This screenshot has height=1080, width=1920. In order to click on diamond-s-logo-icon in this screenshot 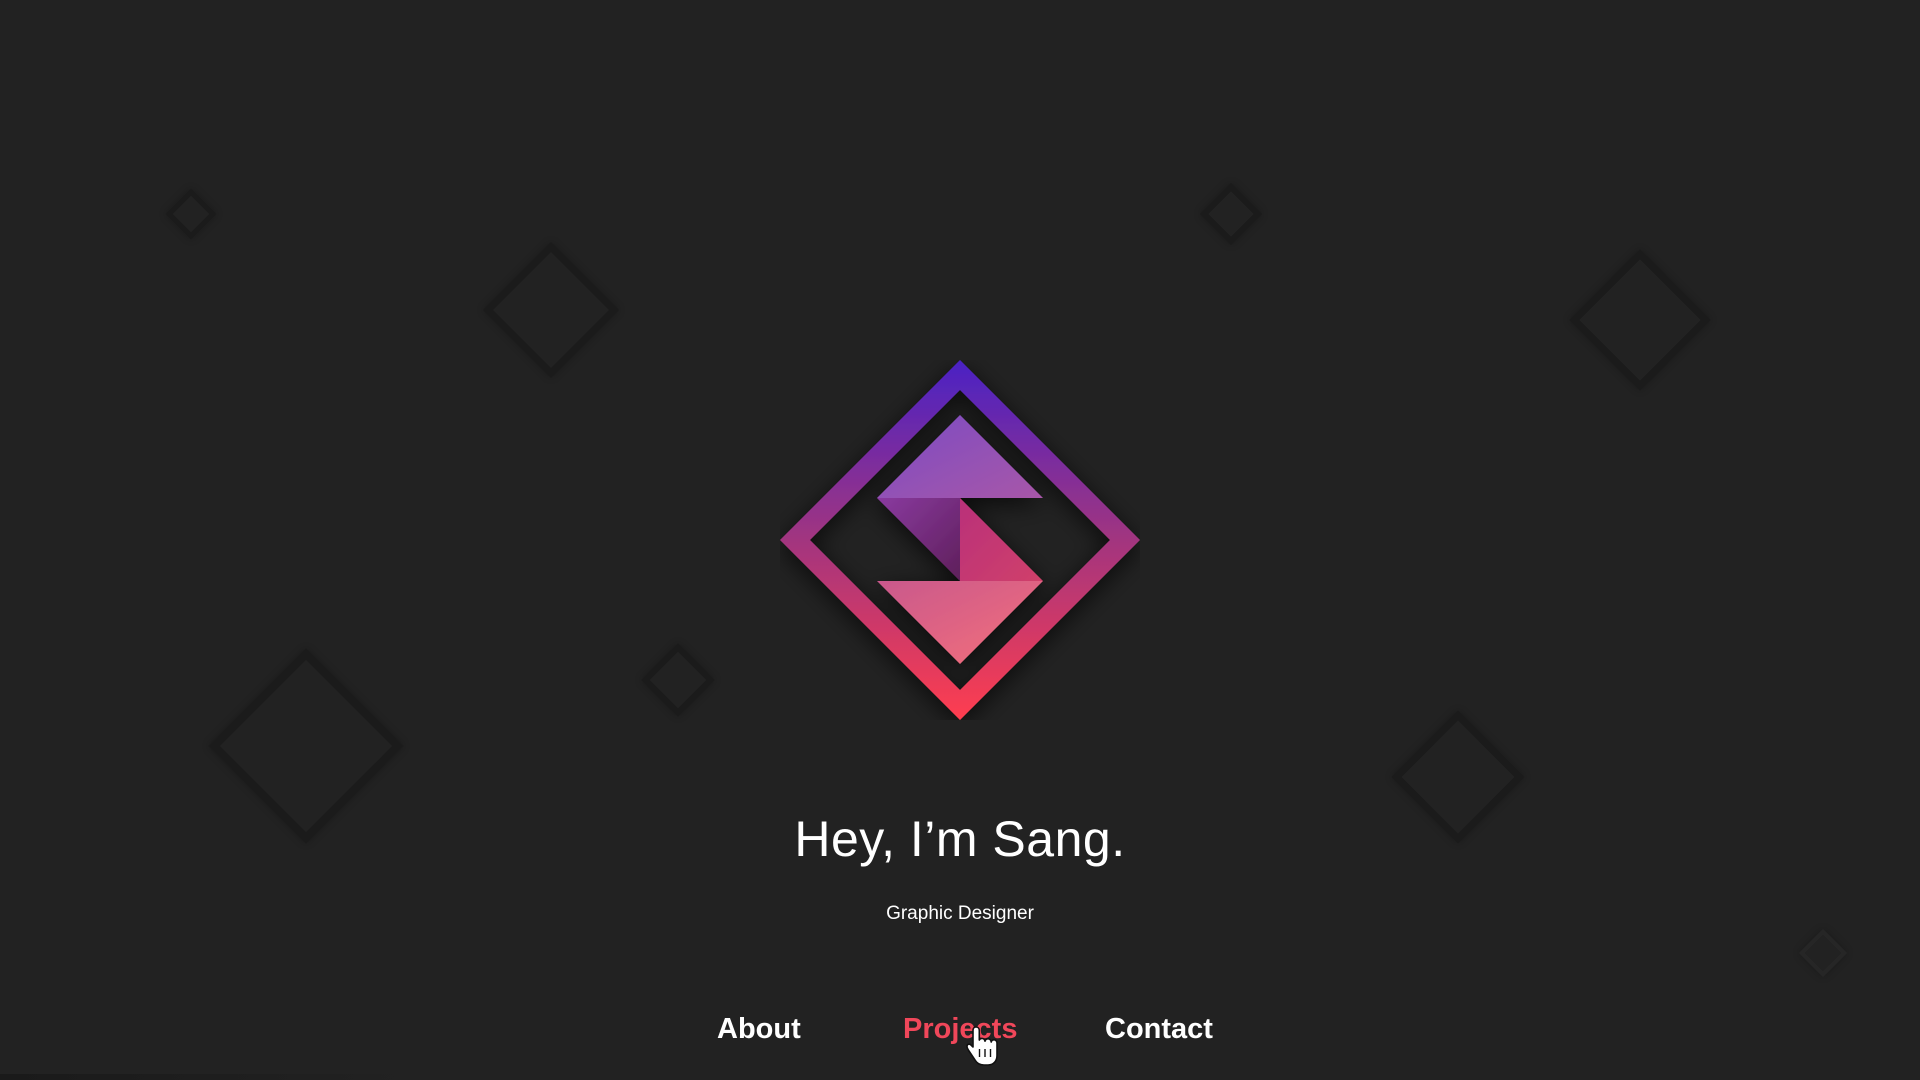, I will do `click(960, 540)`.